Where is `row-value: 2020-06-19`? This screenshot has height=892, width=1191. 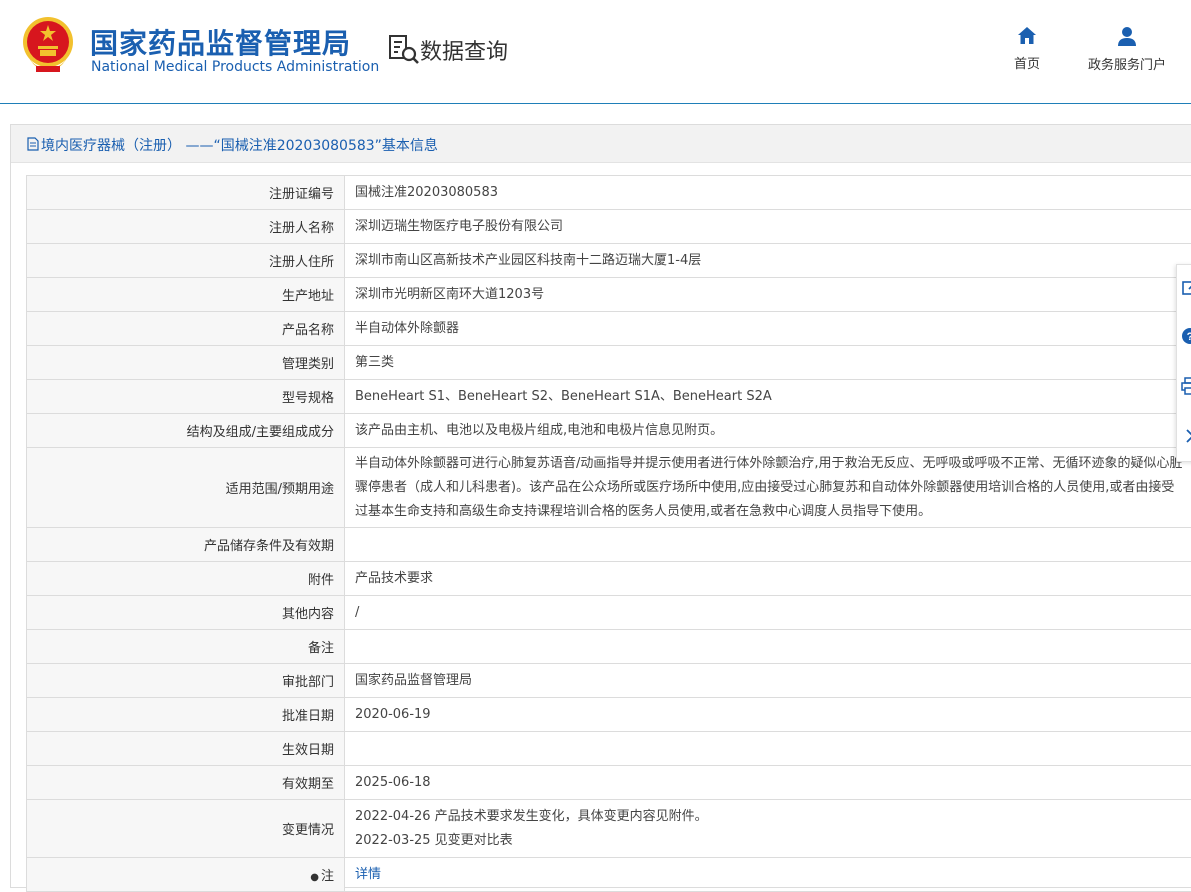 row-value: 2020-06-19 is located at coordinates (768, 715).